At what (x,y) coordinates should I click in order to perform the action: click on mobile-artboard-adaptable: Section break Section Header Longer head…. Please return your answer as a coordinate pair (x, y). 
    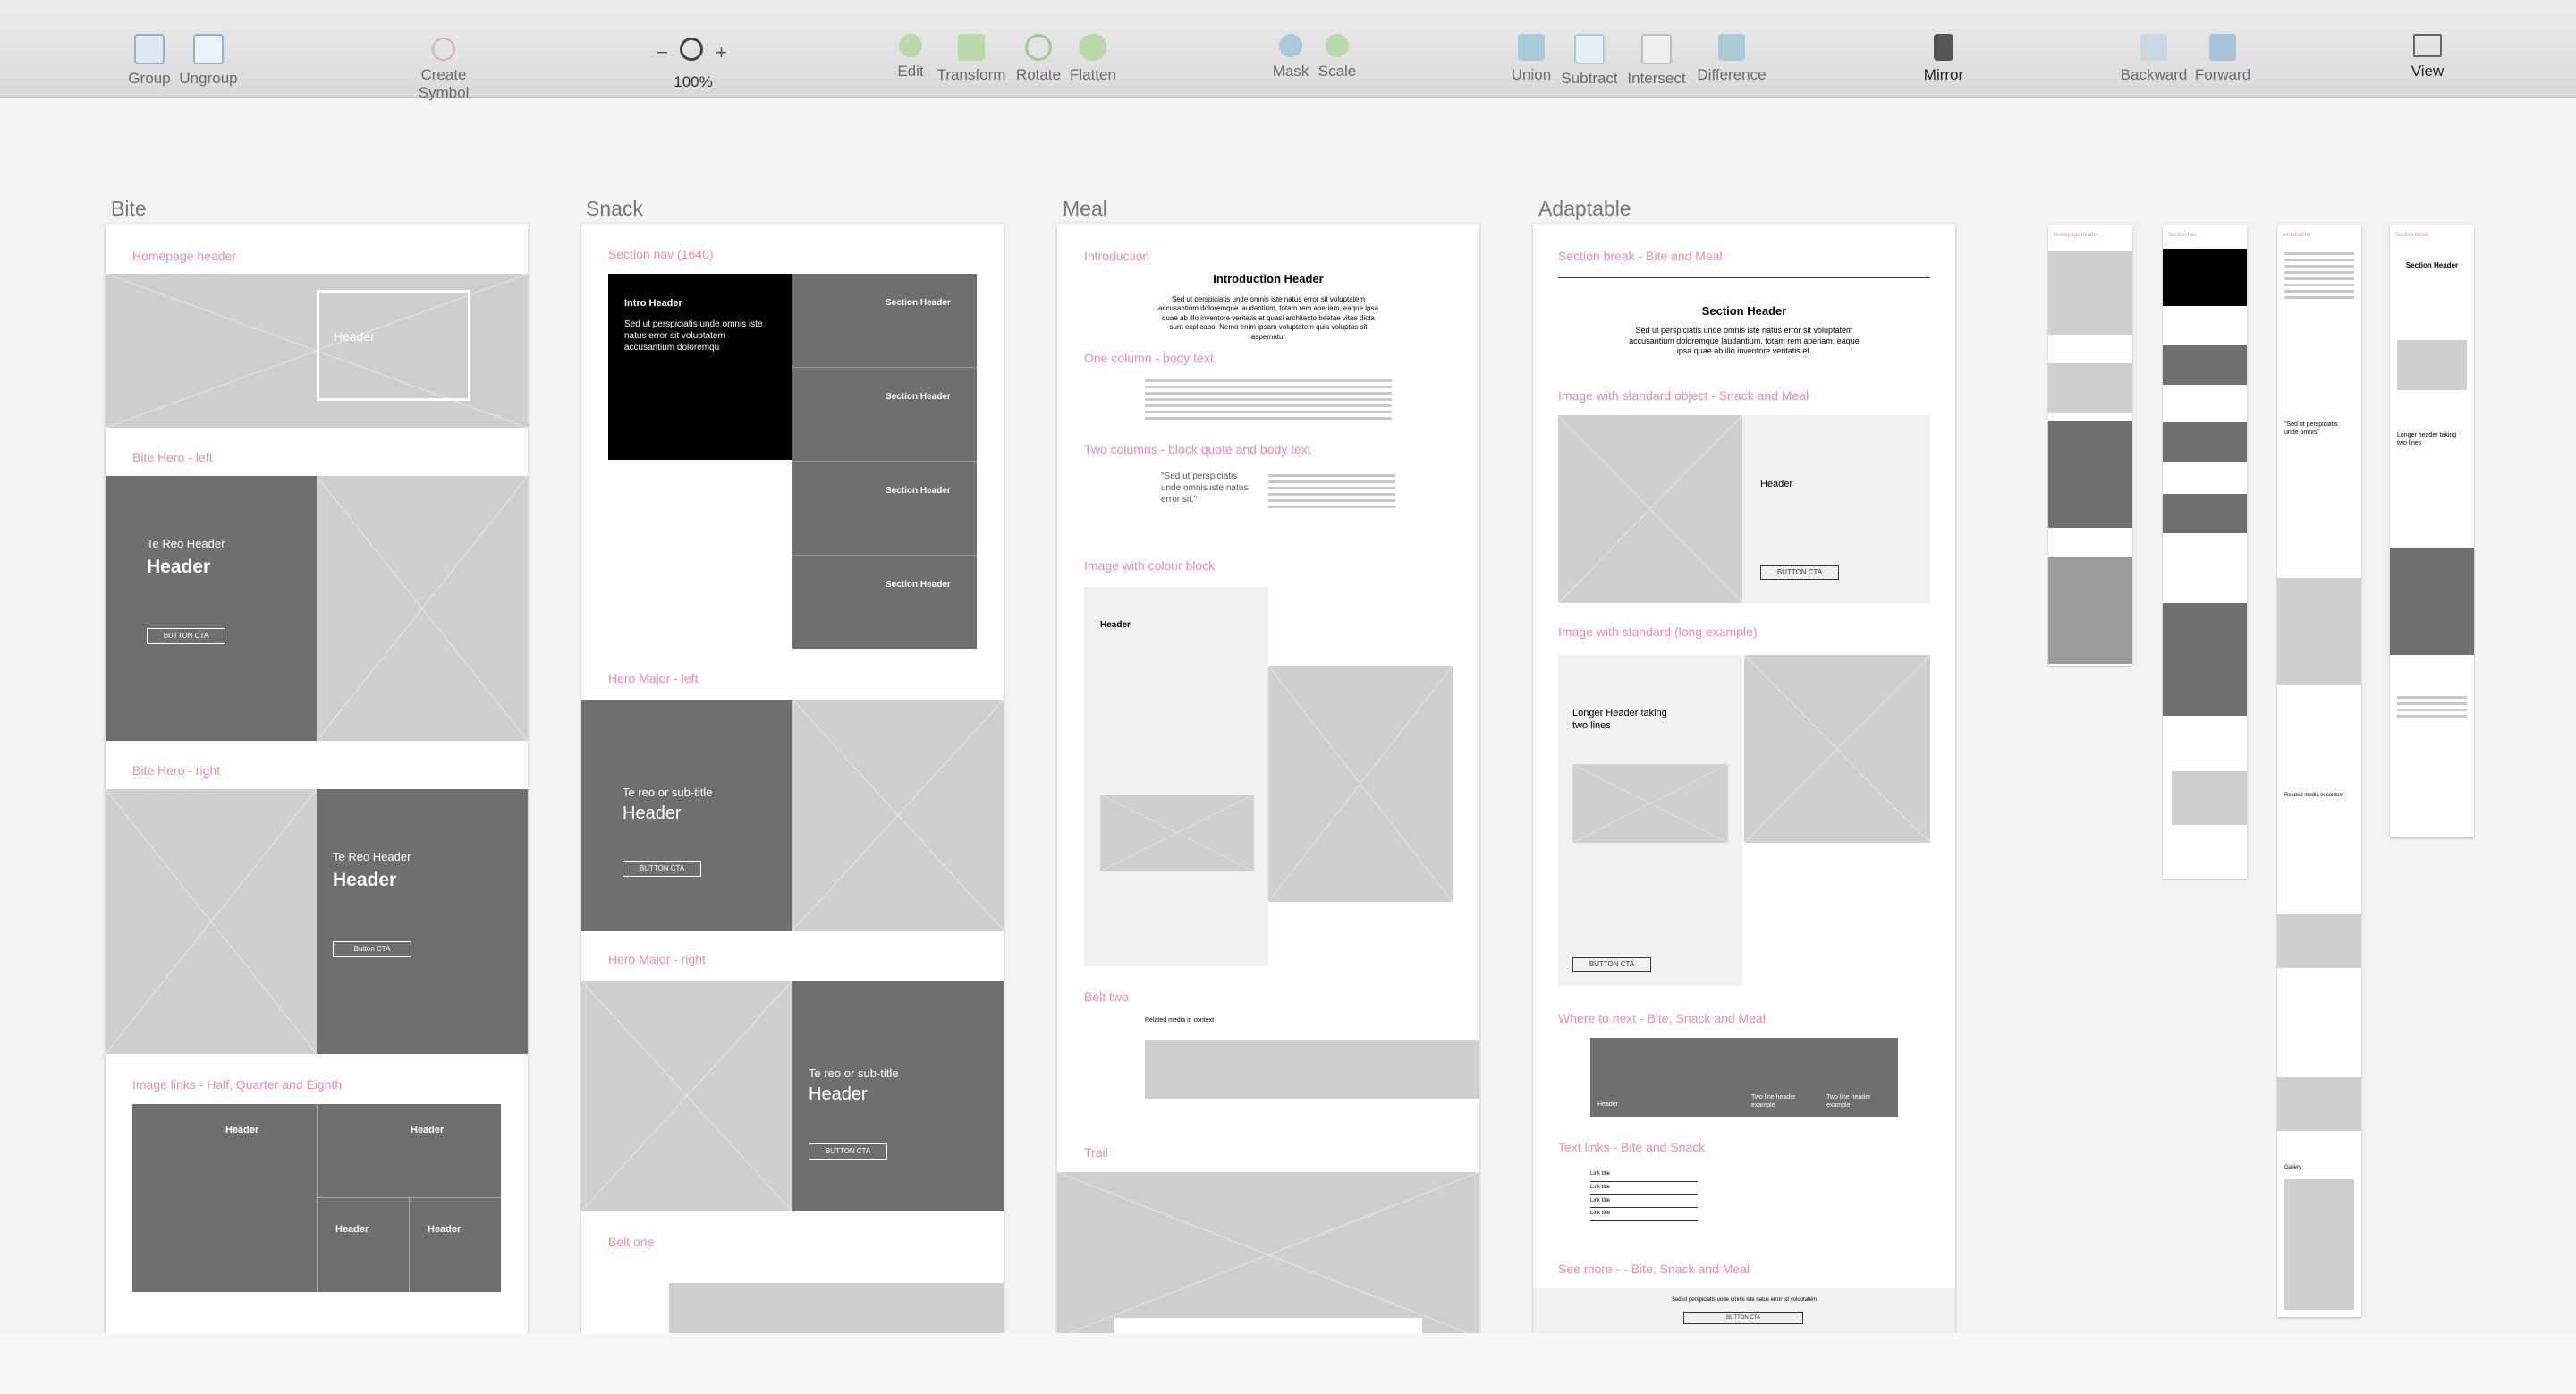
    Looking at the image, I should click on (2432, 531).